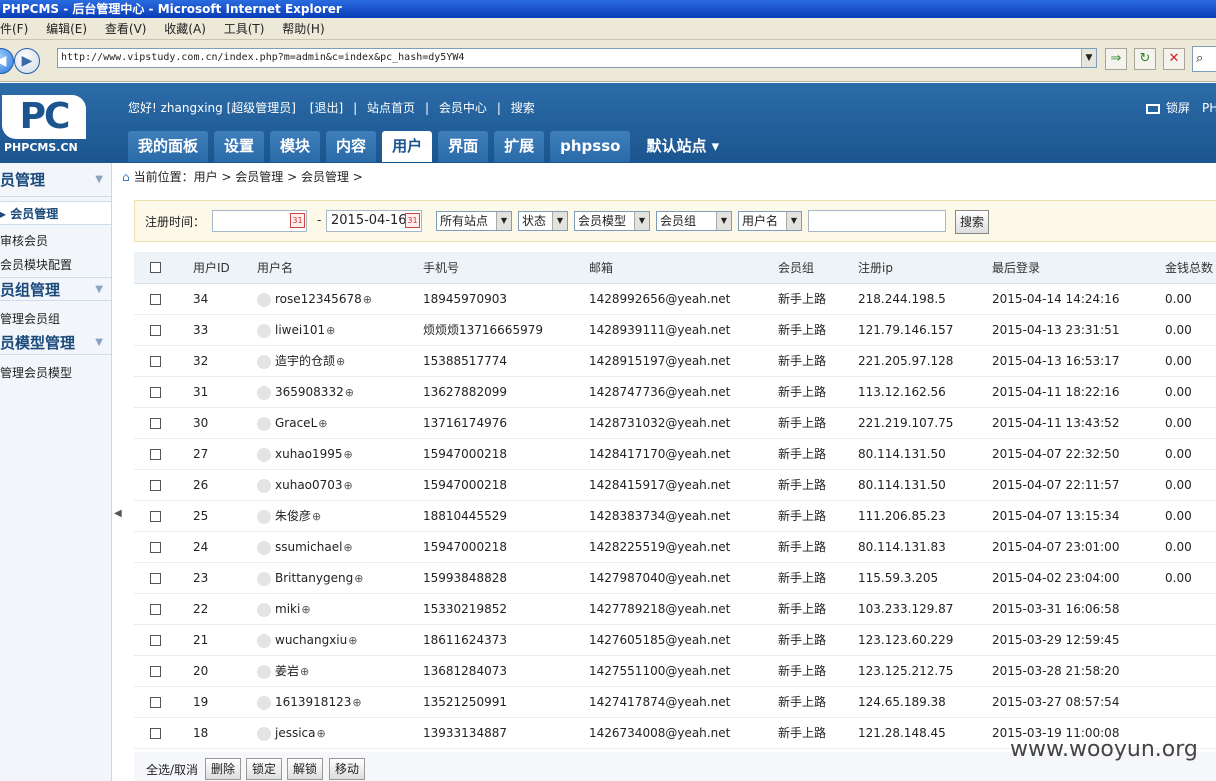 Image resolution: width=1216 pixels, height=781 pixels. Describe the element at coordinates (326, 108) in the screenshot. I see `logout-link: [退出]` at that location.